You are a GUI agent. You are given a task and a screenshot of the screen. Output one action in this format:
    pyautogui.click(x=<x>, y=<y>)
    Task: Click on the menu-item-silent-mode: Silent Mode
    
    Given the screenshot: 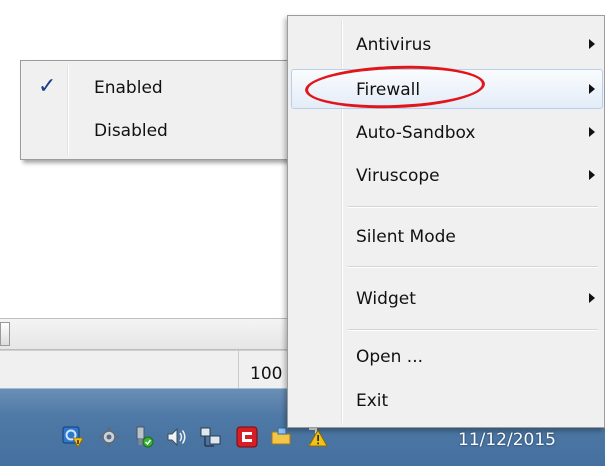 What is the action you would take?
    pyautogui.click(x=447, y=236)
    